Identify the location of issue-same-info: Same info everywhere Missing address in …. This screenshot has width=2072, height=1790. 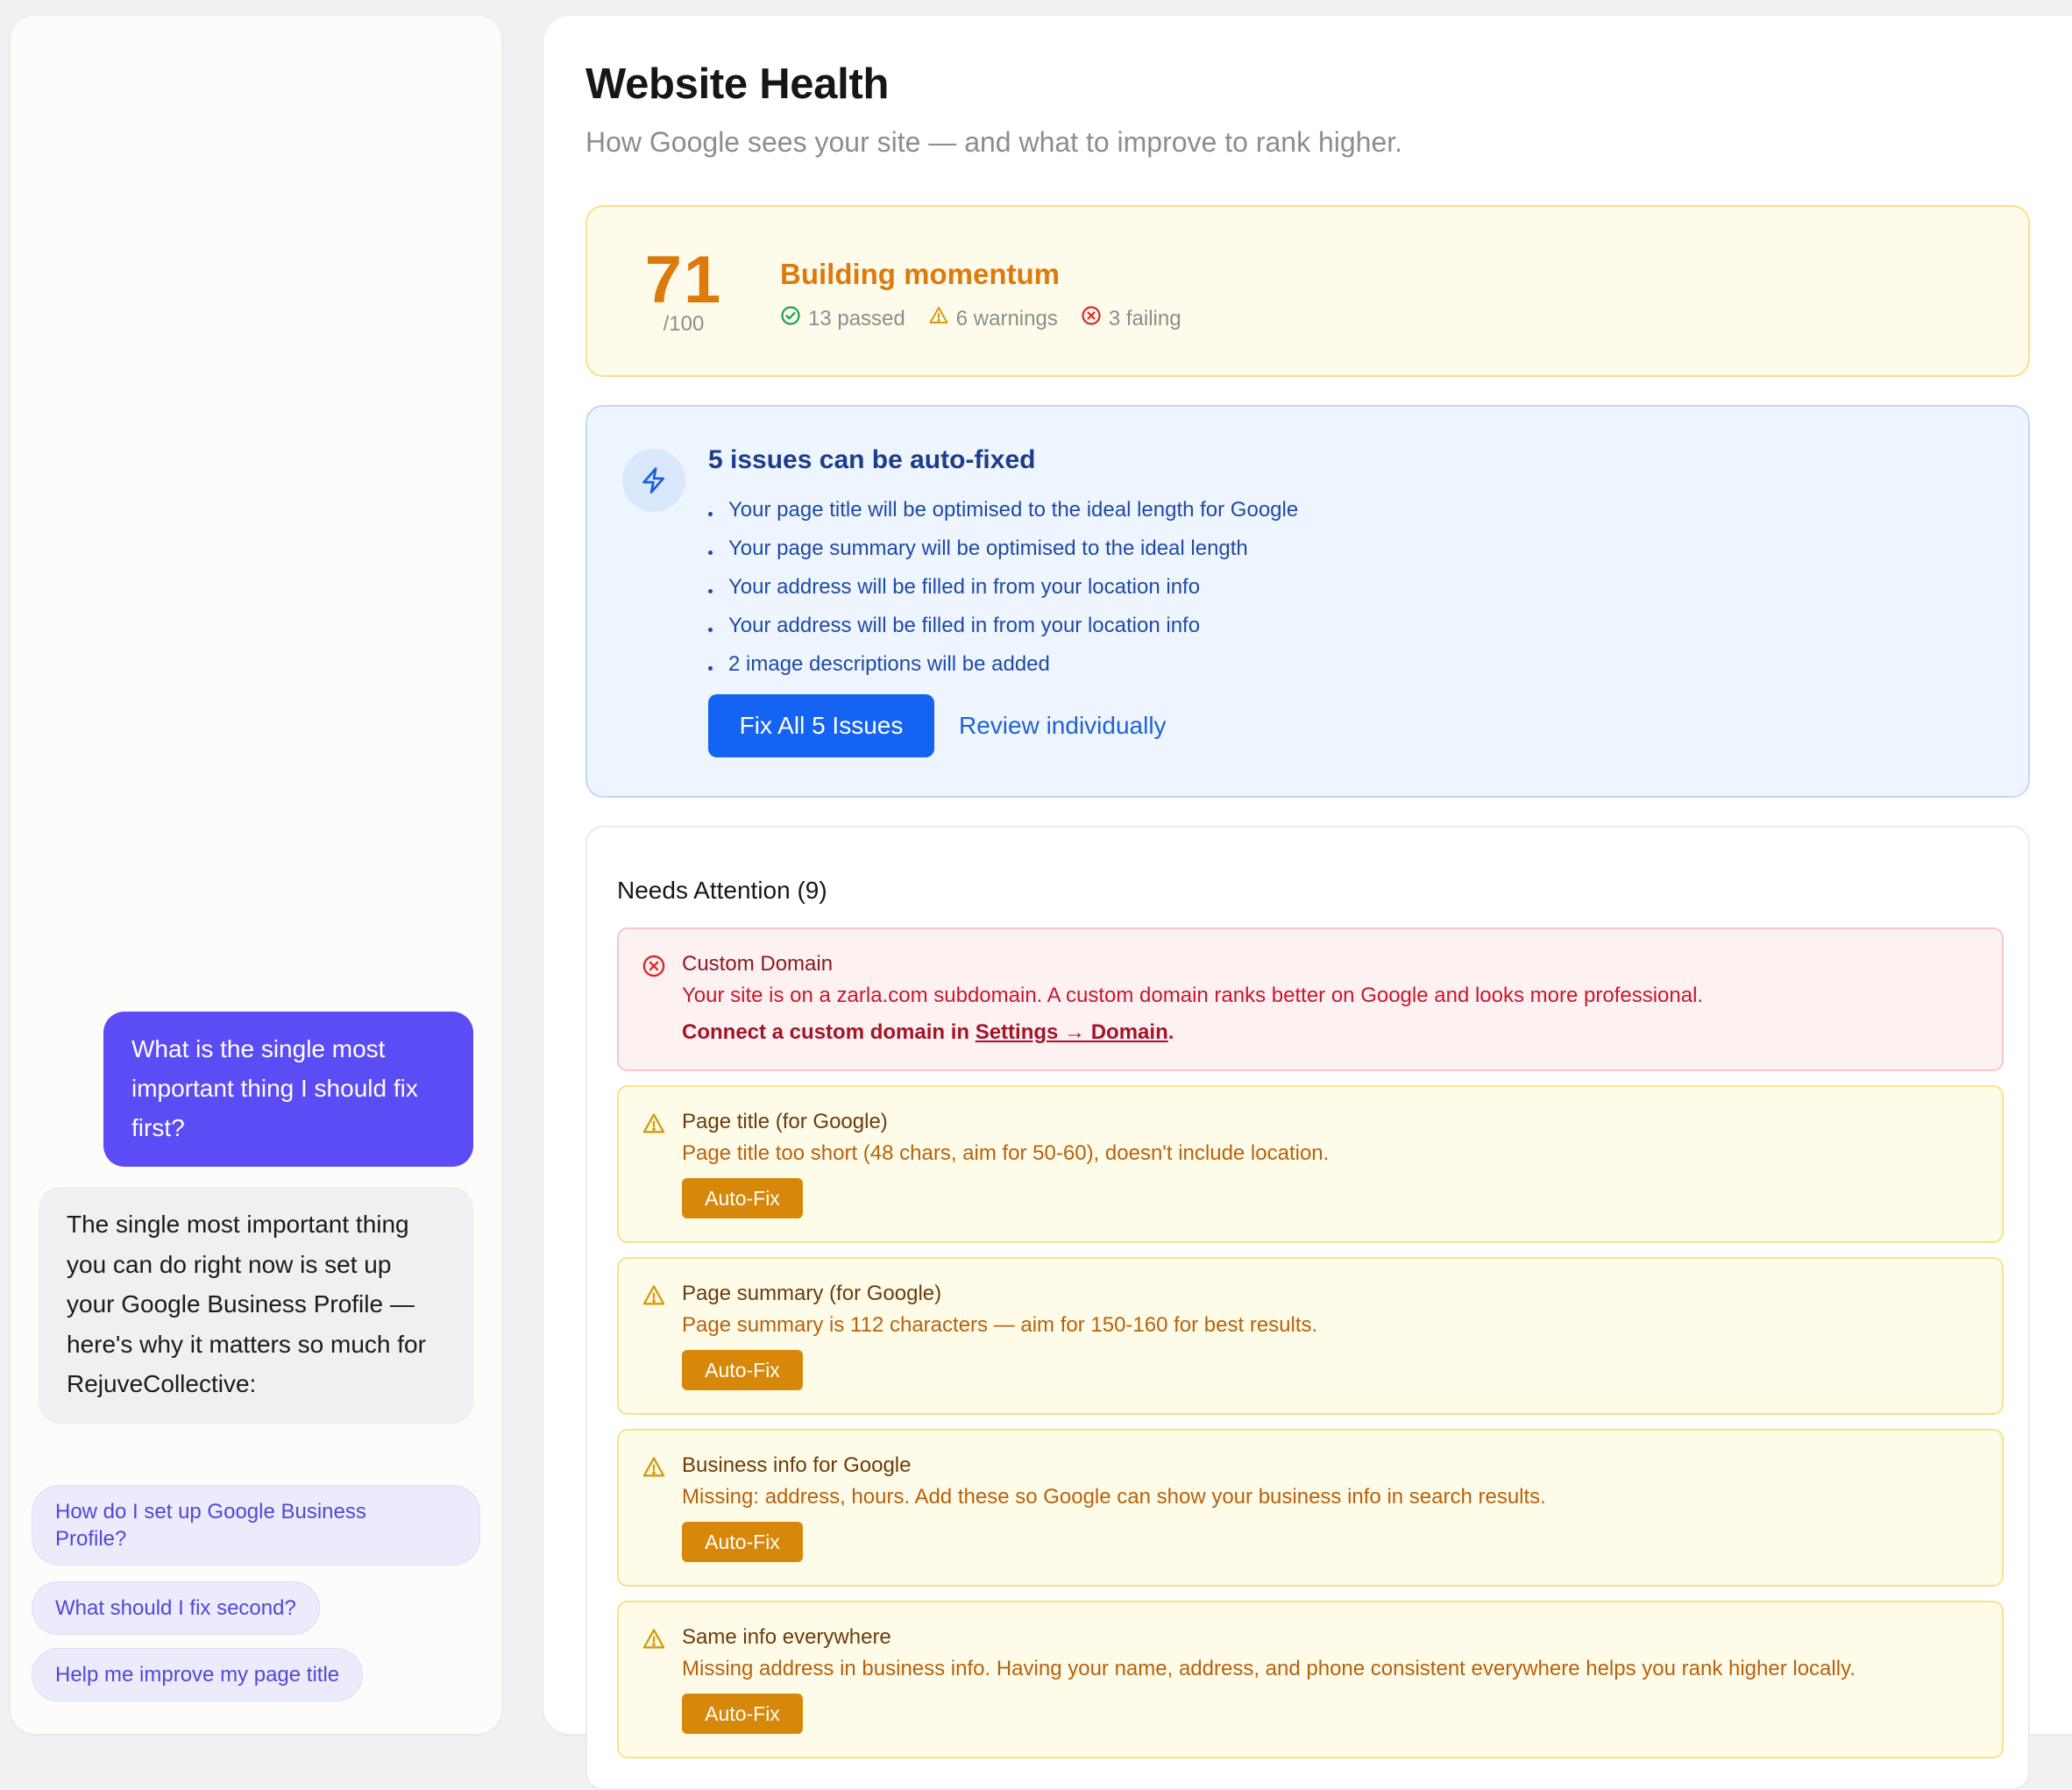
(1310, 1679).